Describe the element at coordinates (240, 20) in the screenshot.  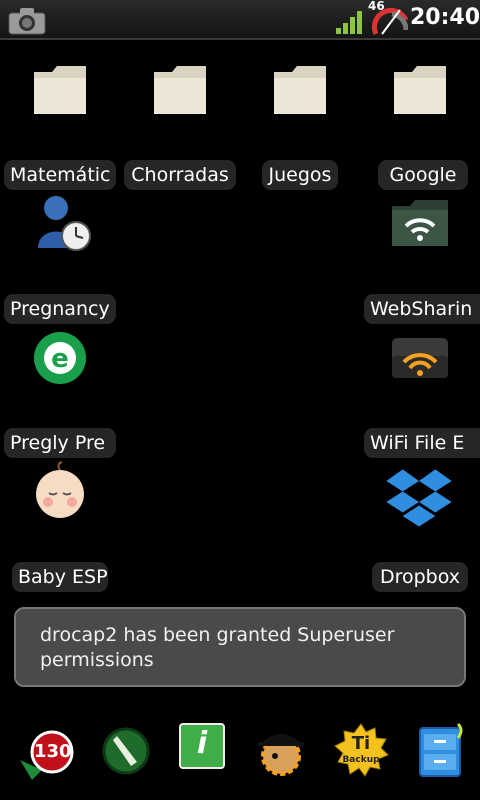
I see `status-bar: 46 20:40` at that location.